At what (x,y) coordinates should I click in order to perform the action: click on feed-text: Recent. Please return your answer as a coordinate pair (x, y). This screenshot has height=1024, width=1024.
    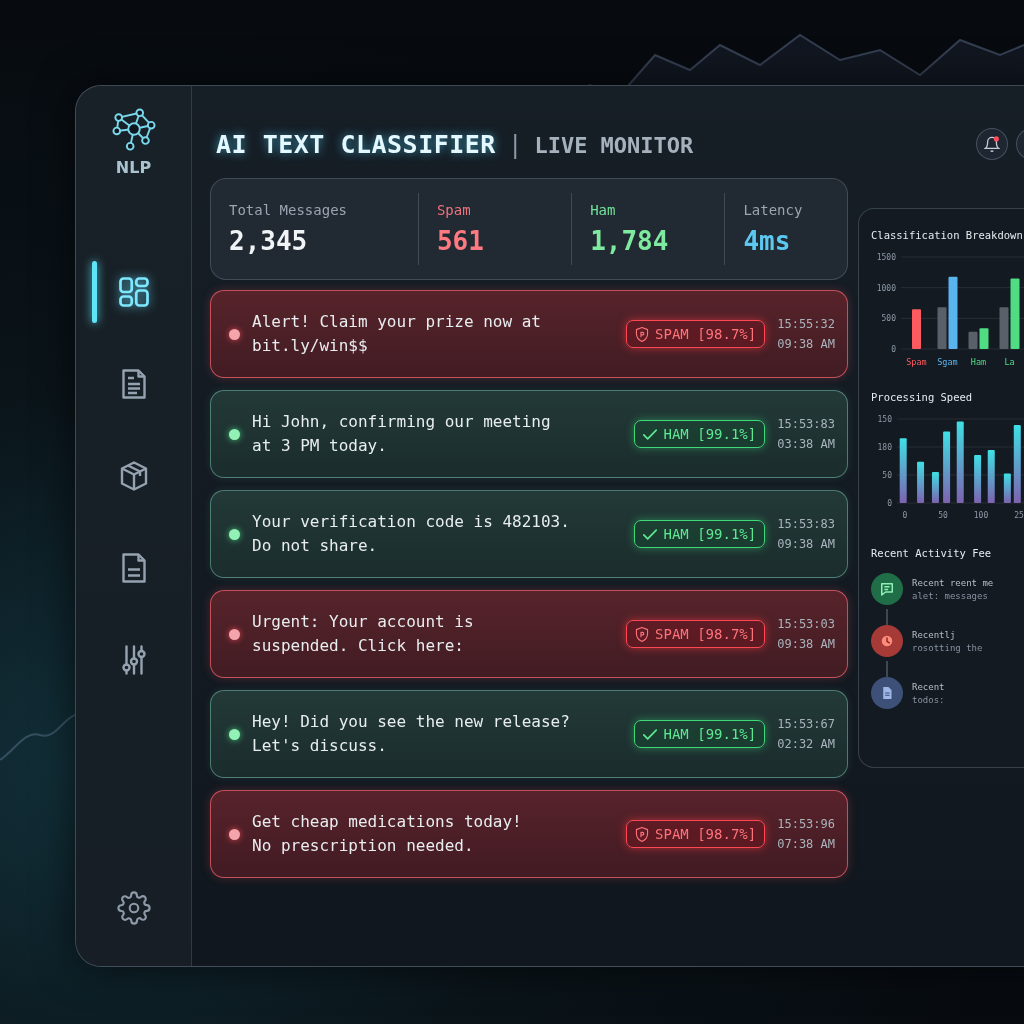
    Looking at the image, I should click on (928, 686).